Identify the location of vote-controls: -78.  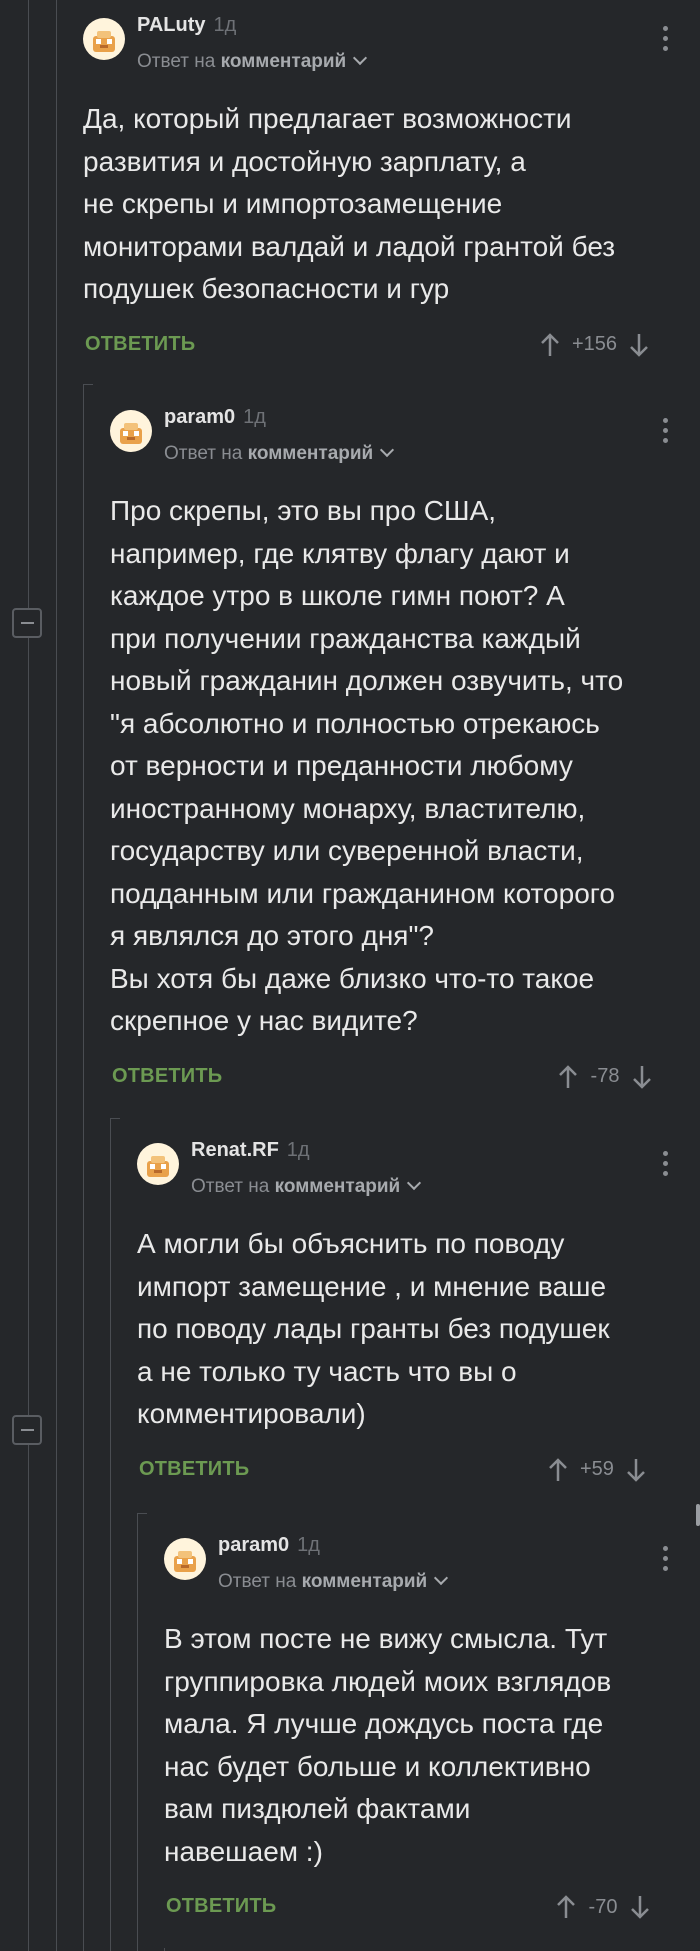
(605, 1077).